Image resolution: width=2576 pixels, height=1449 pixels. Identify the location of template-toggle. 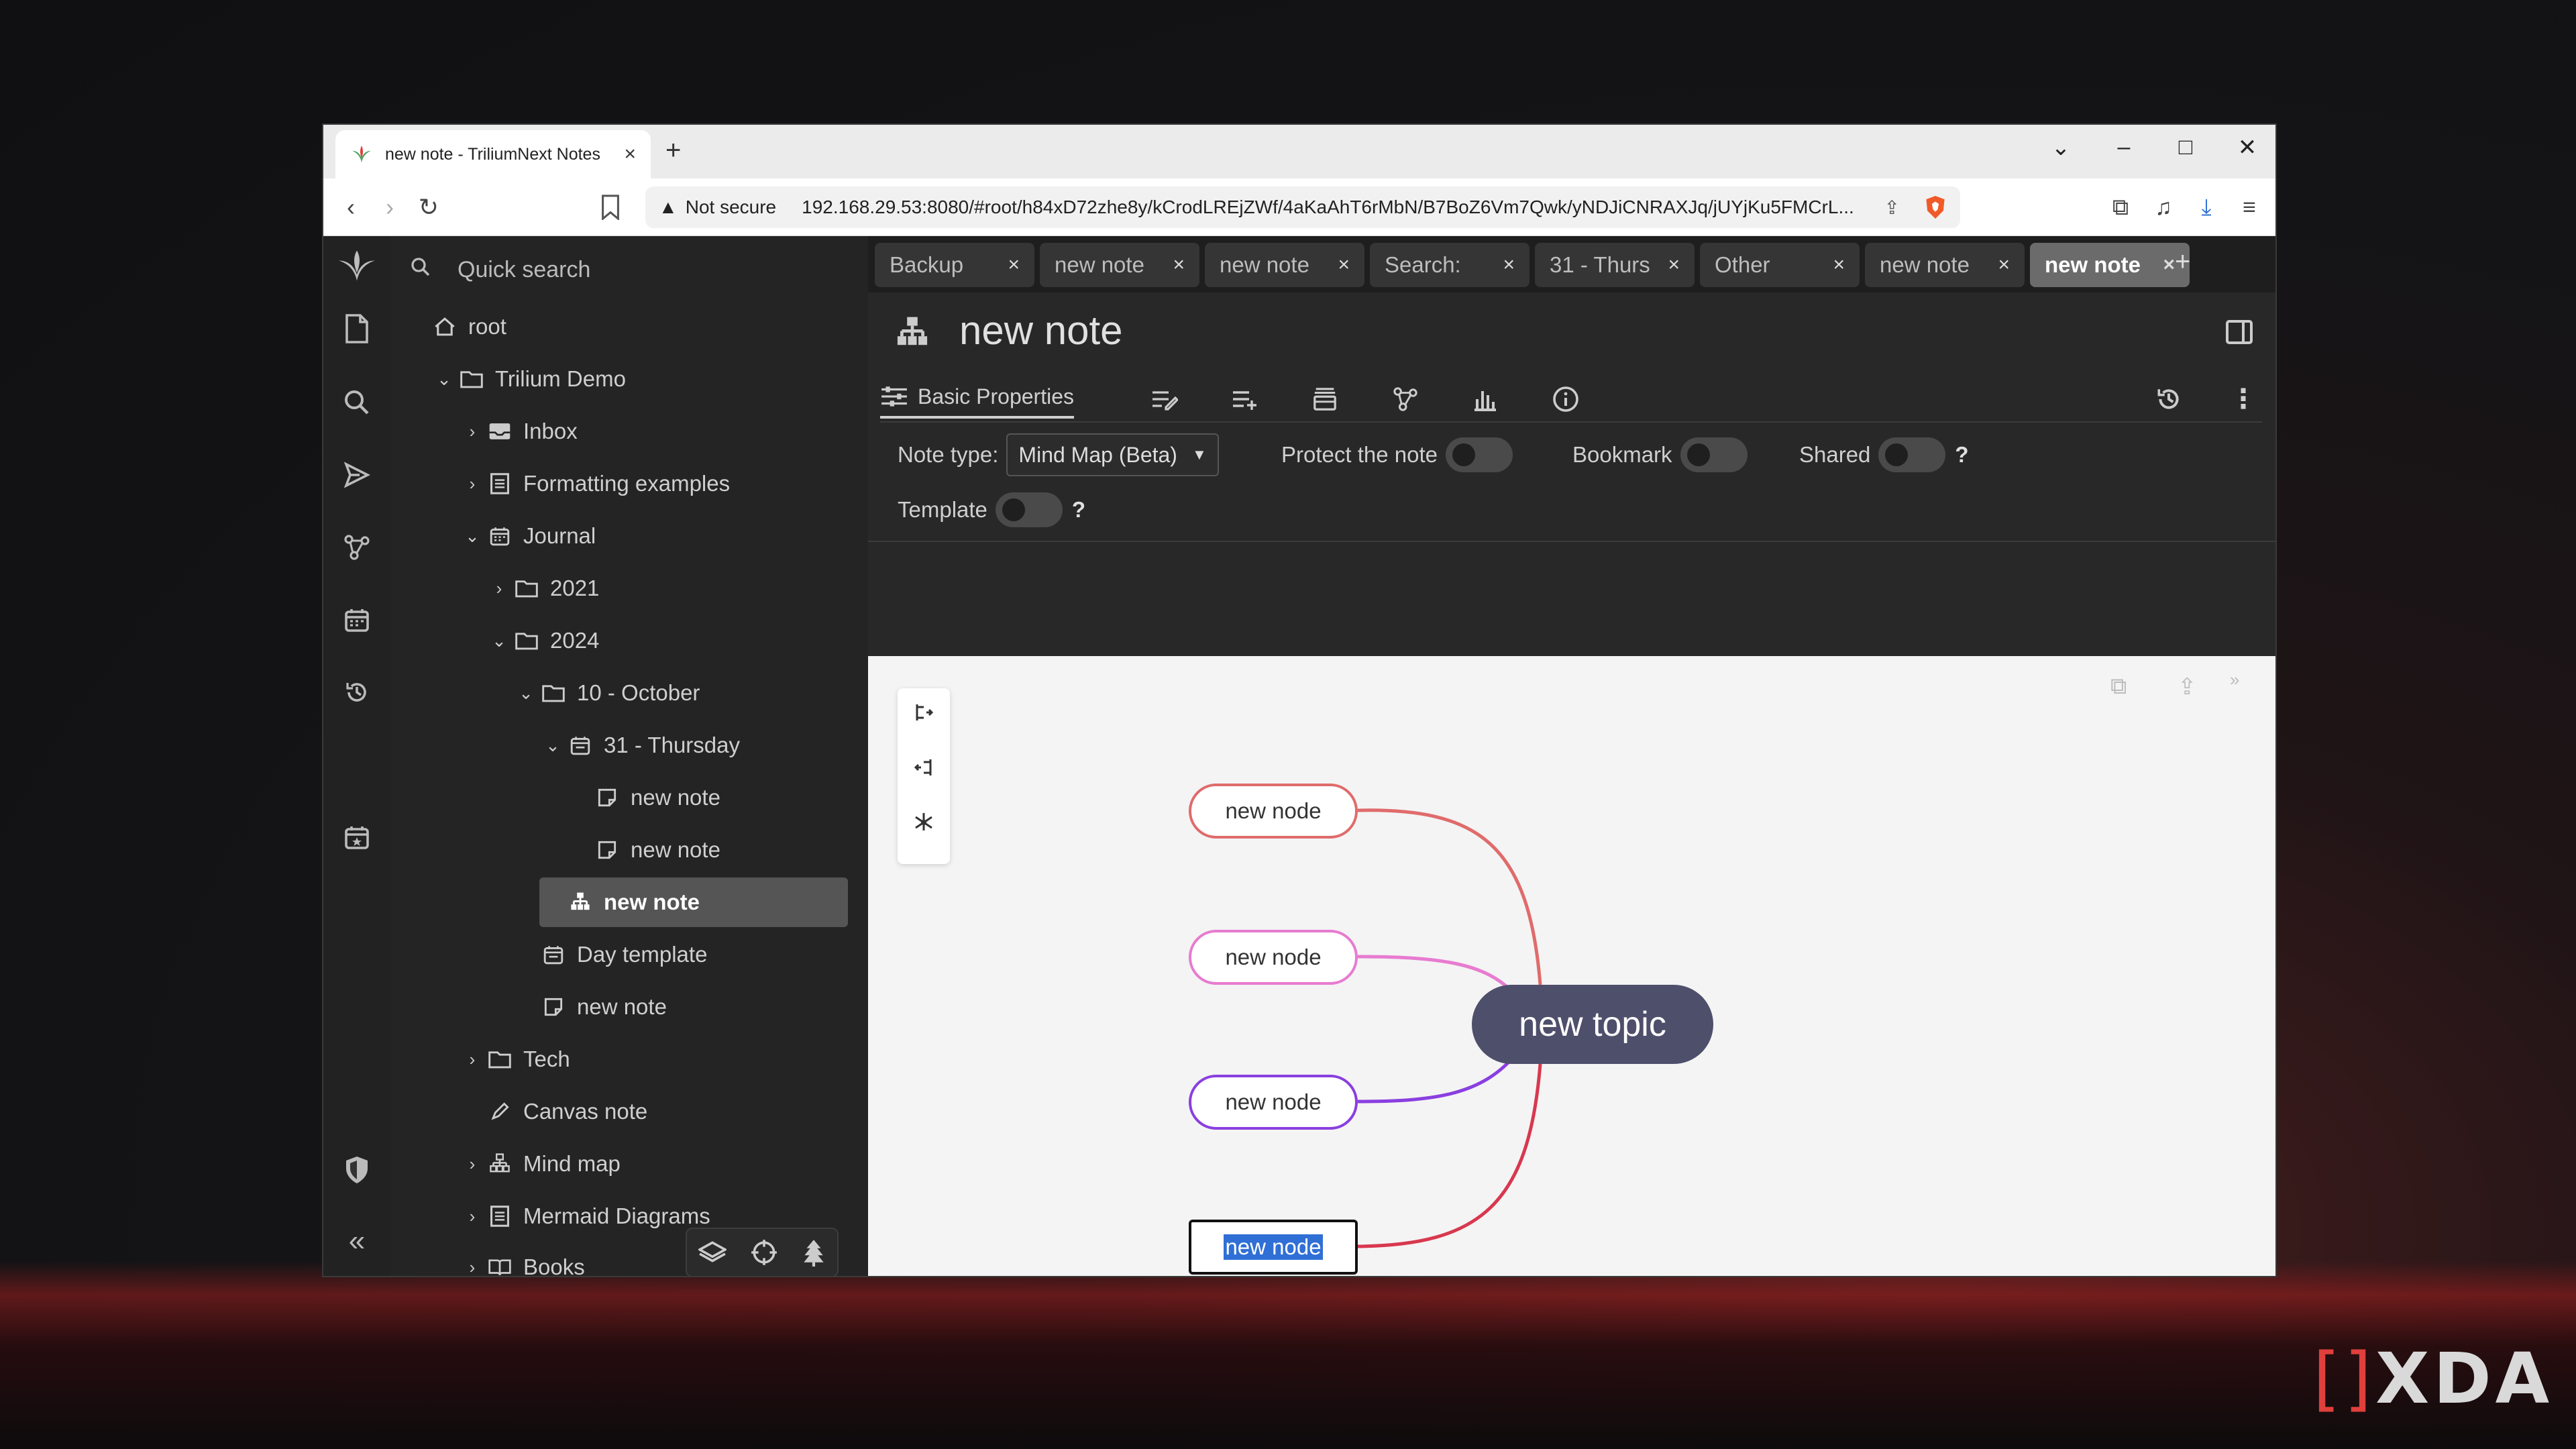
(1029, 509).